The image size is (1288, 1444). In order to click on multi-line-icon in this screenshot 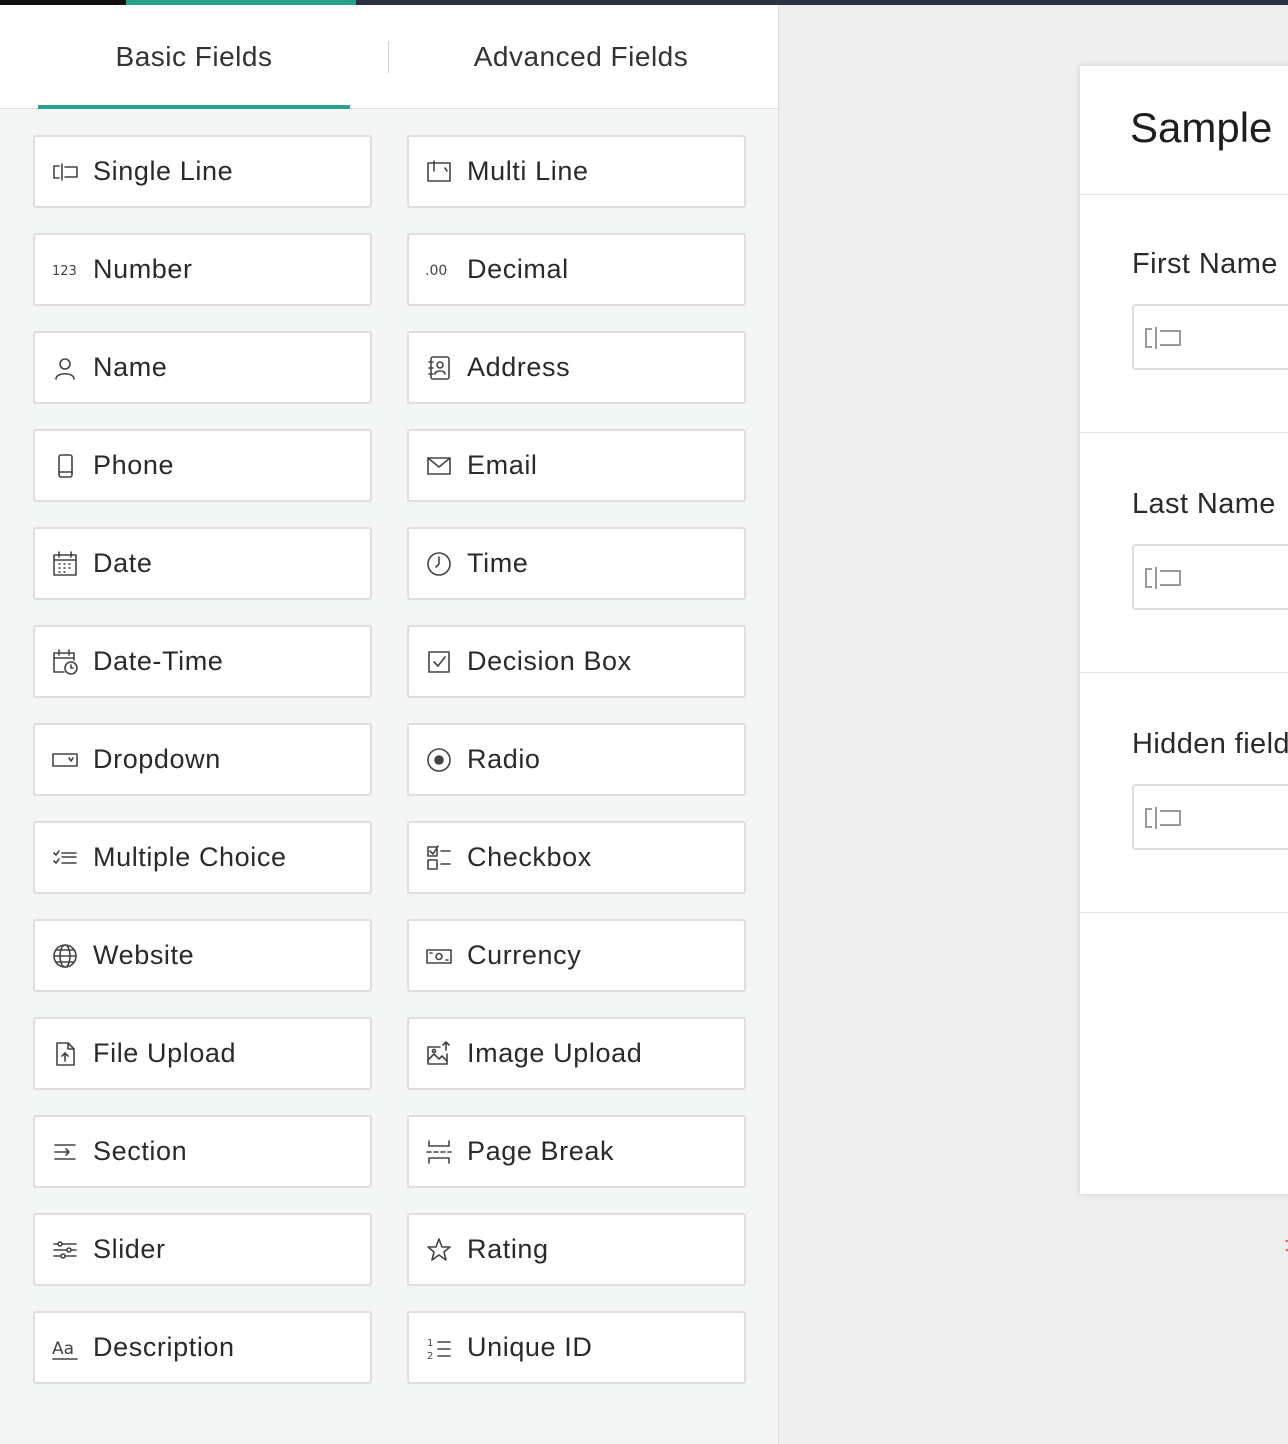, I will do `click(439, 172)`.